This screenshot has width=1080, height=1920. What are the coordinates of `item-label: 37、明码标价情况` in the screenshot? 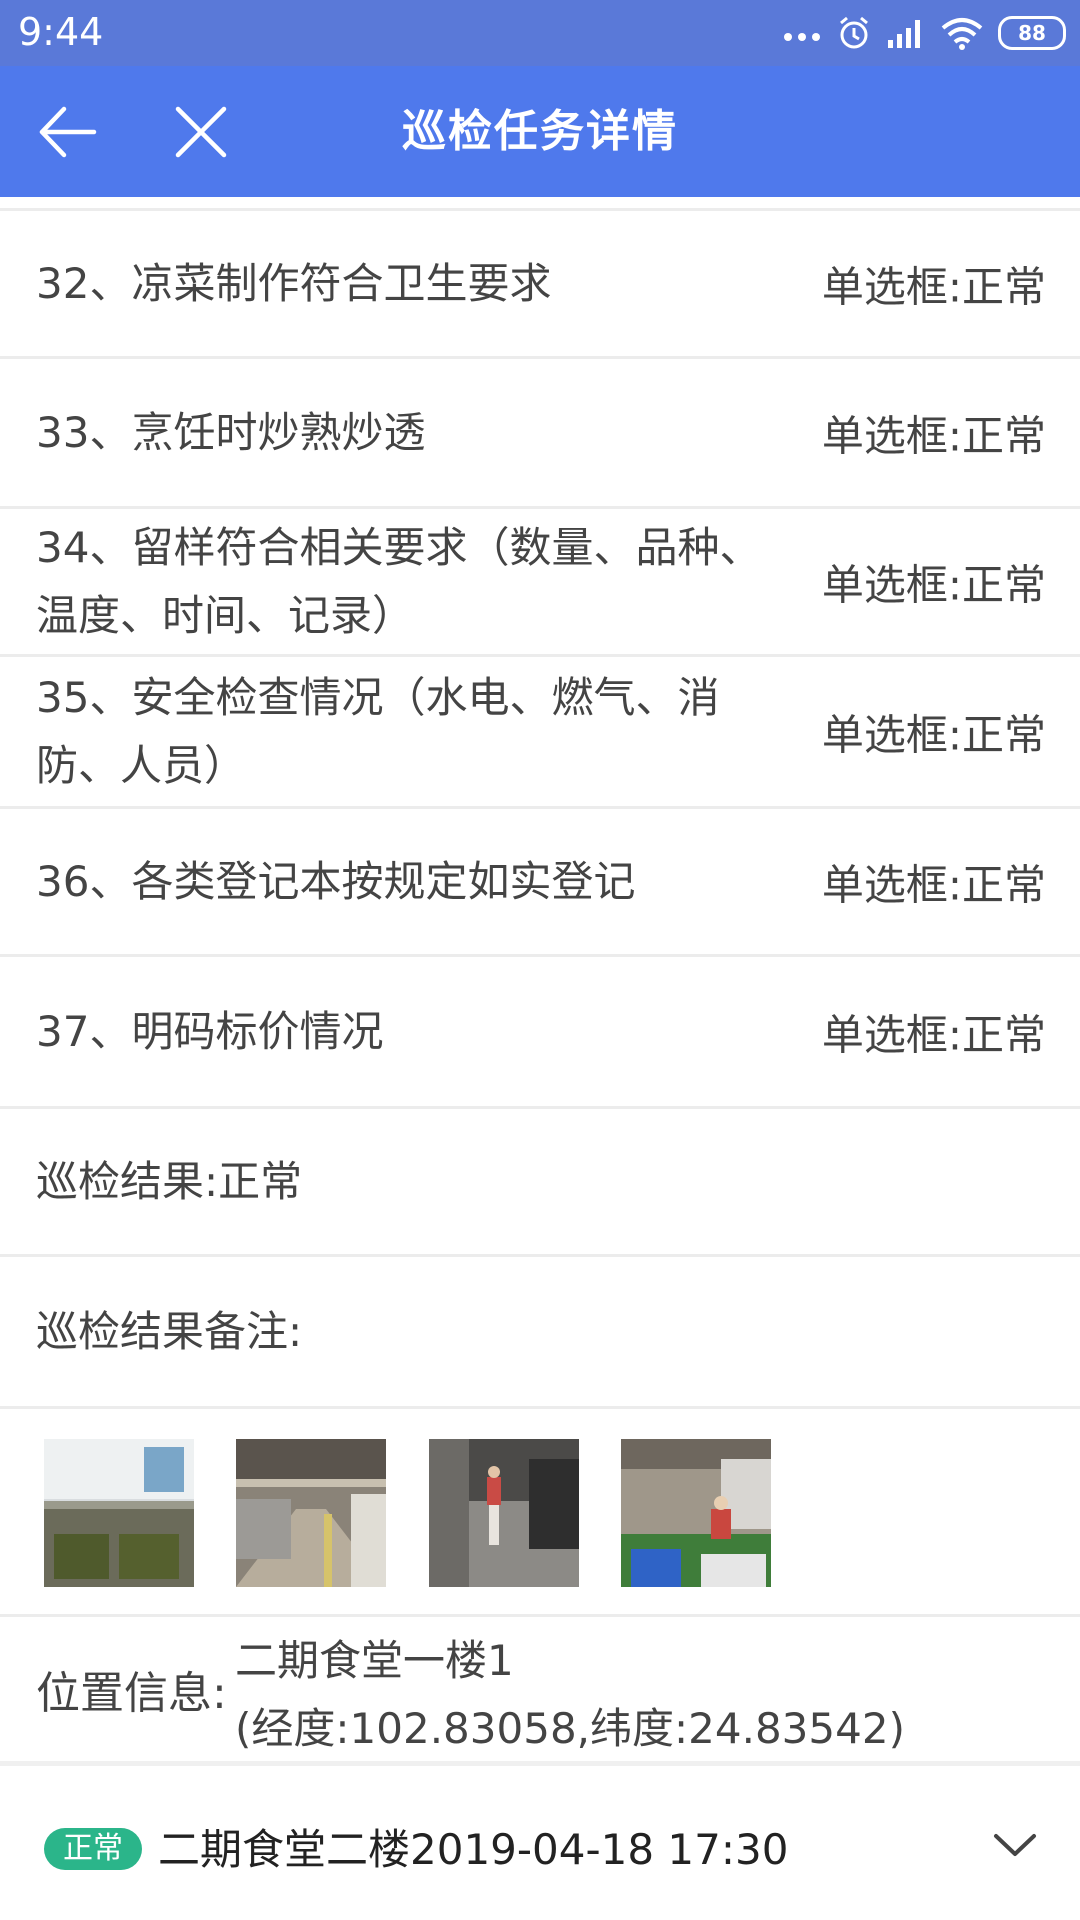 It's located at (210, 1031).